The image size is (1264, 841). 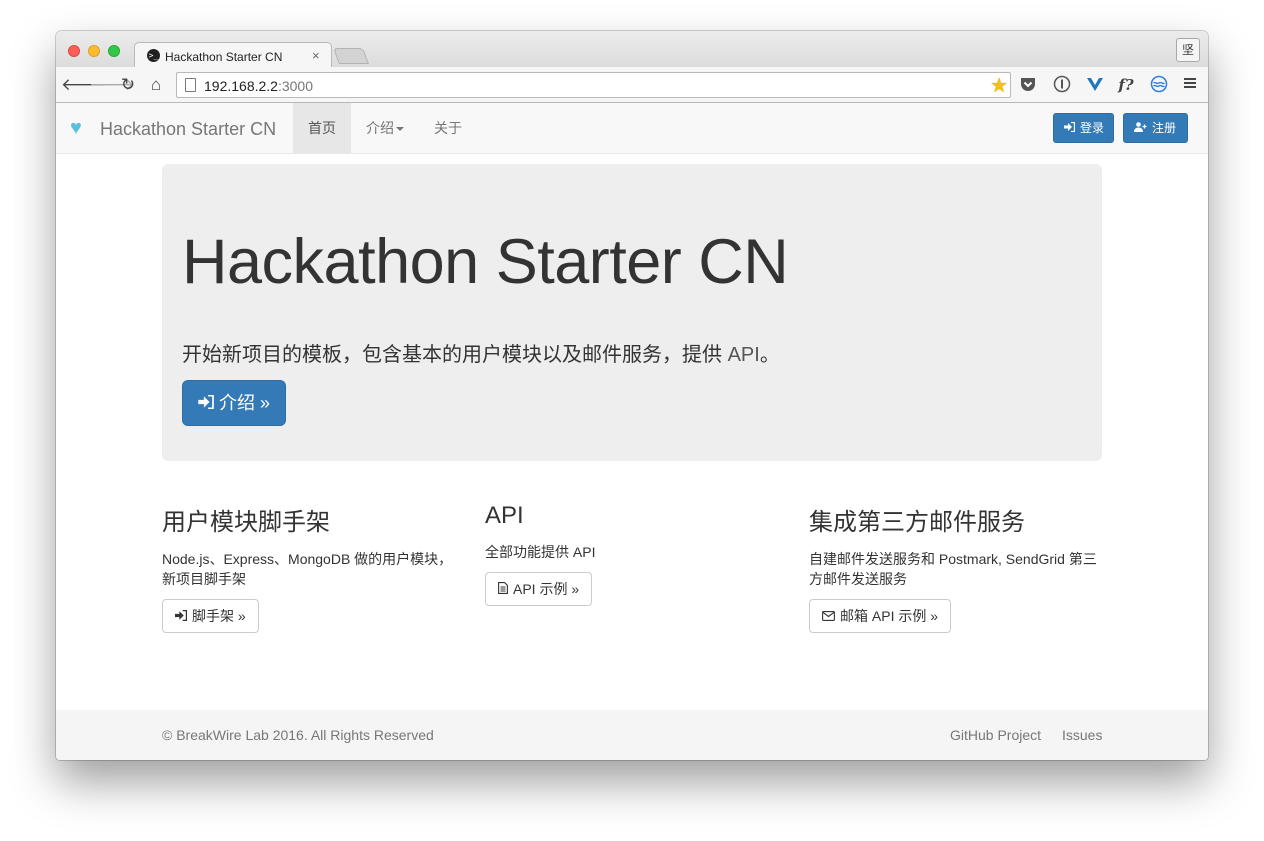 What do you see at coordinates (632, 49) in the screenshot?
I see `tab-strip: >_ Hackathon Starter CN × 坚` at bounding box center [632, 49].